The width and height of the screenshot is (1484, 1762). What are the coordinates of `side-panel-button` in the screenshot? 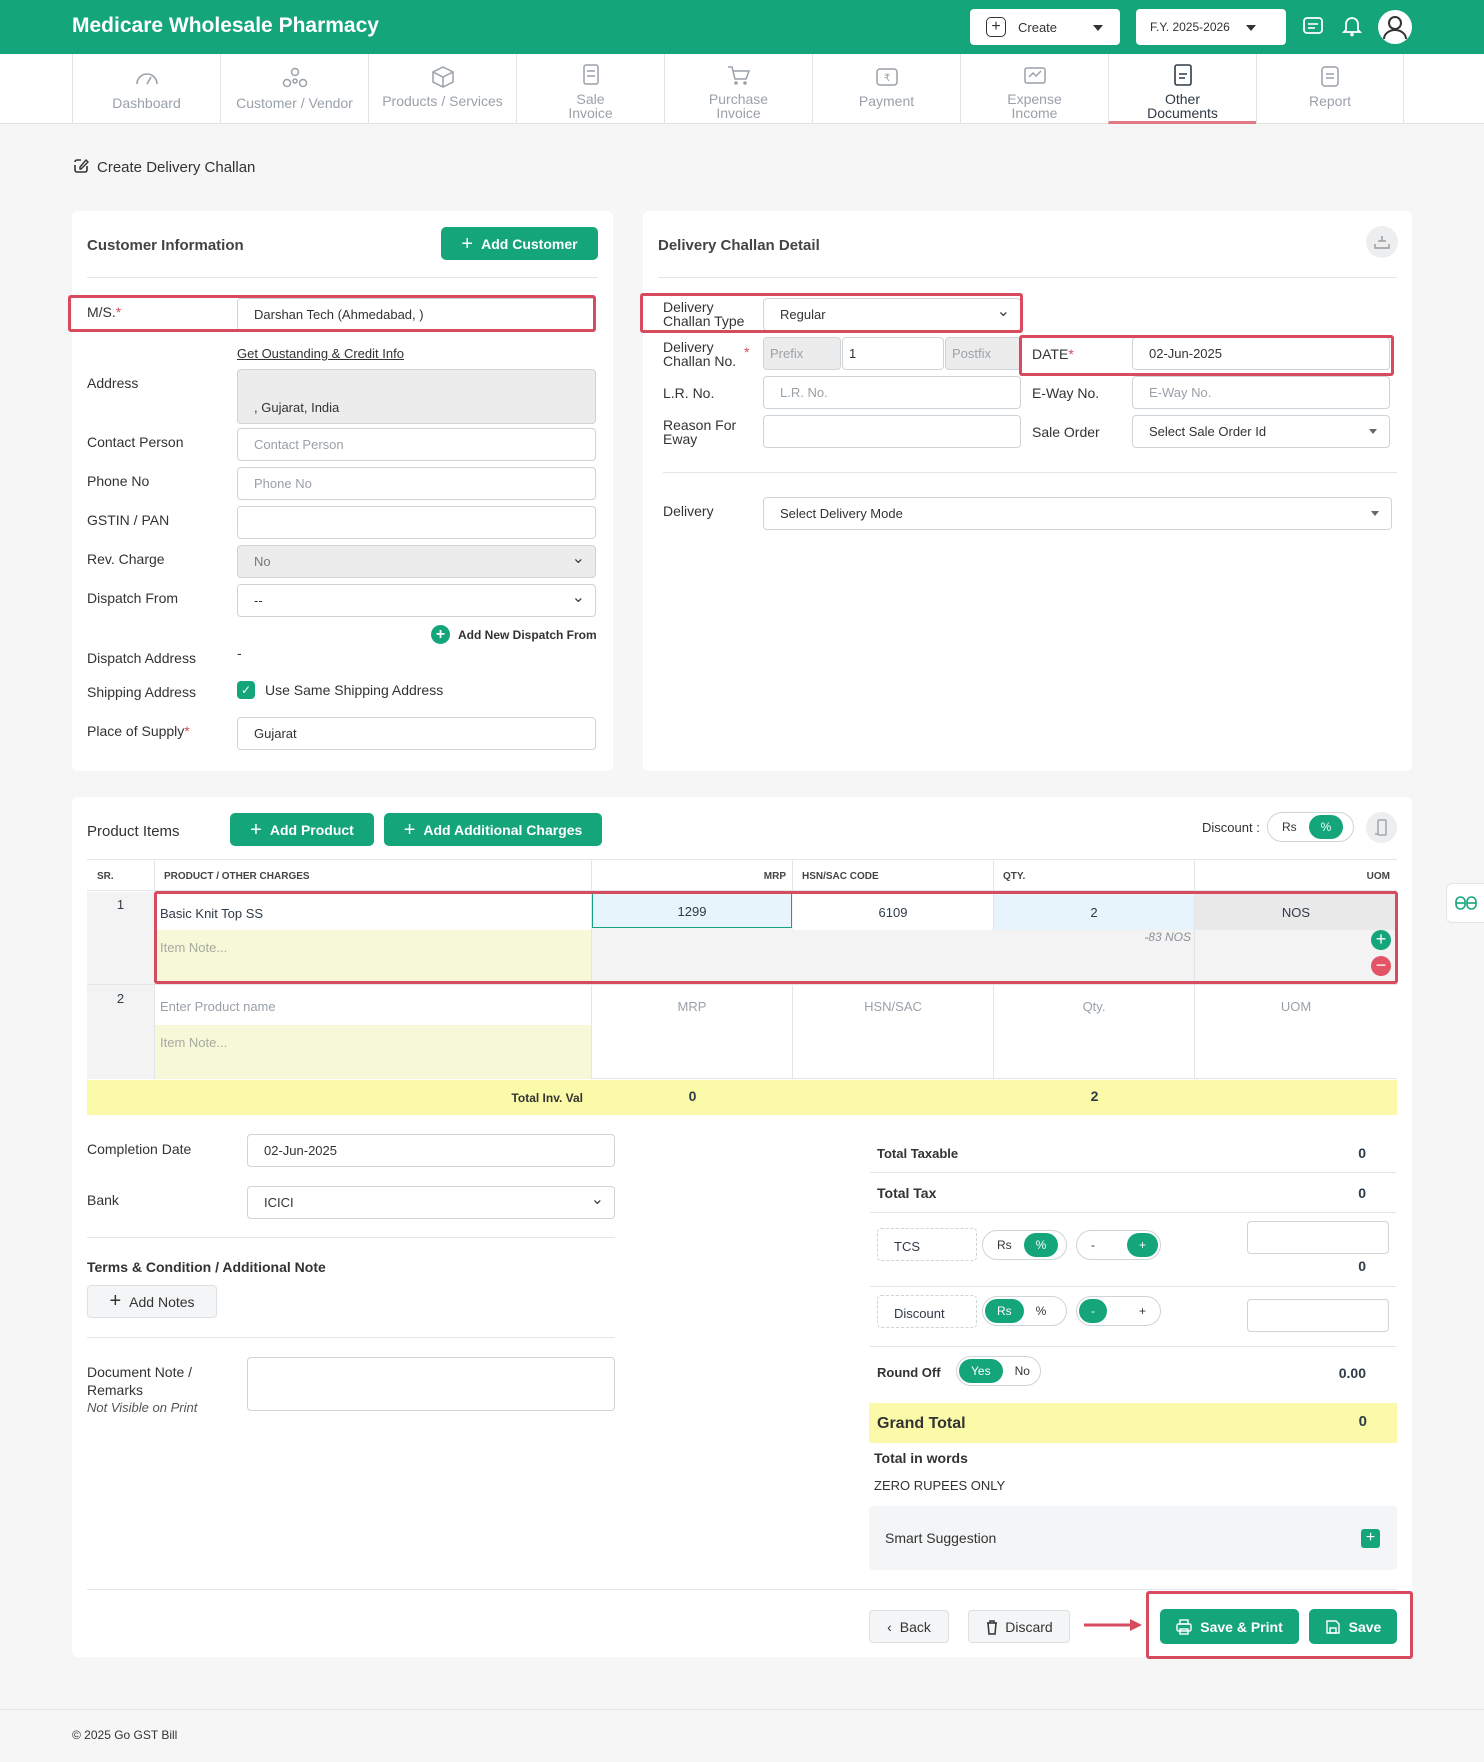 It's located at (1465, 903).